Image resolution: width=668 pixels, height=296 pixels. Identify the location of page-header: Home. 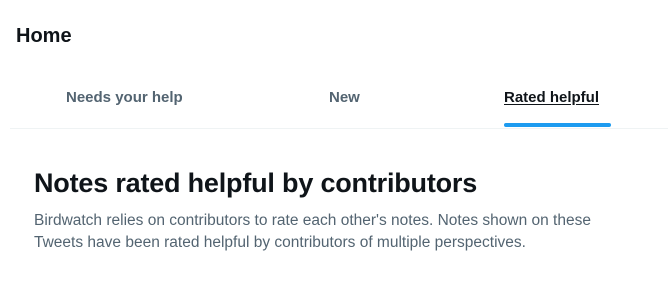
(44, 36).